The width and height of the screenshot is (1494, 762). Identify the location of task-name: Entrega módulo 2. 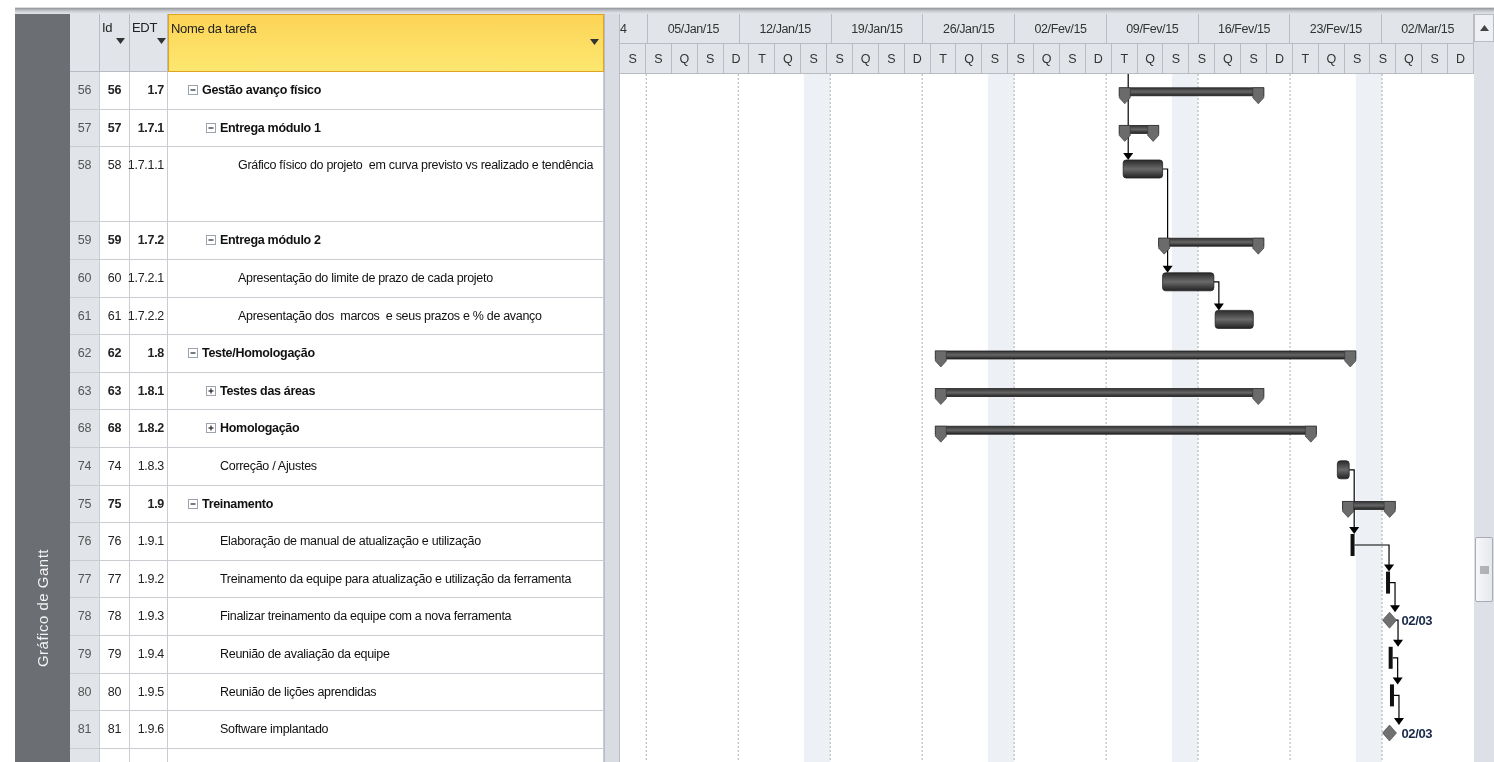
(271, 240).